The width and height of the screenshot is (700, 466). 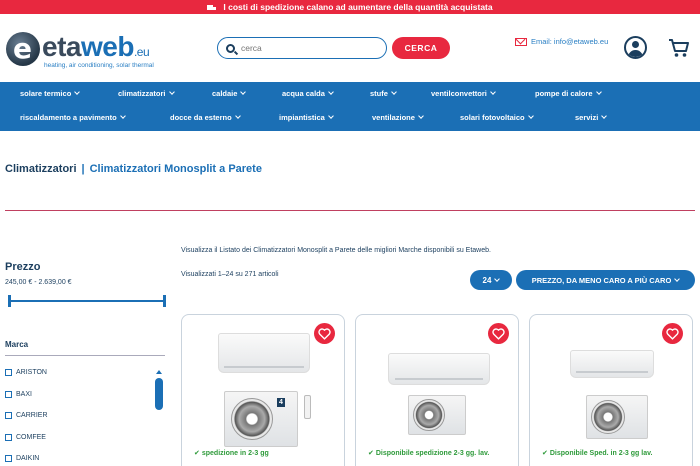 I want to click on product-card: ✔ Disponibile Sped. in 2-3 gg lav., so click(x=611, y=390).